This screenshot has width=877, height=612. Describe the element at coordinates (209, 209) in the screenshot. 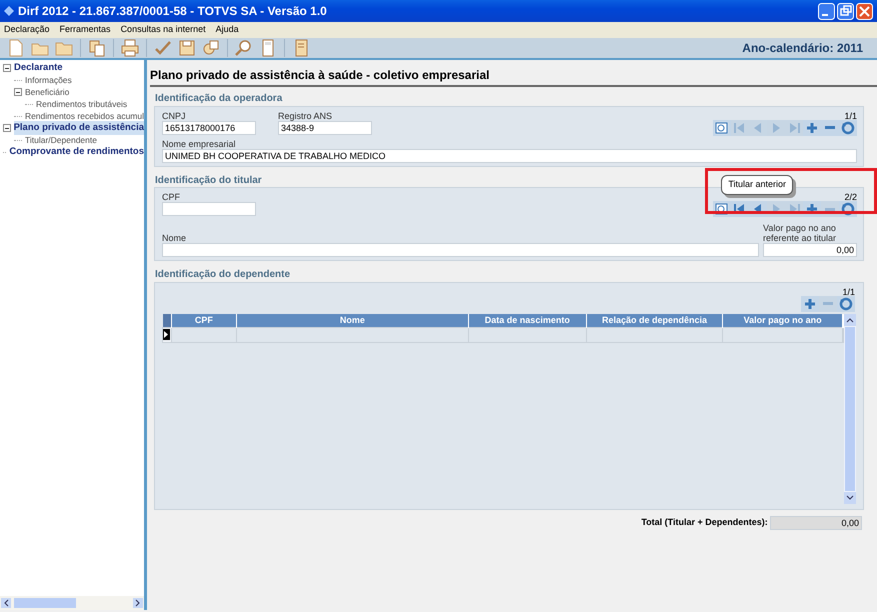

I see `cpf-field` at that location.